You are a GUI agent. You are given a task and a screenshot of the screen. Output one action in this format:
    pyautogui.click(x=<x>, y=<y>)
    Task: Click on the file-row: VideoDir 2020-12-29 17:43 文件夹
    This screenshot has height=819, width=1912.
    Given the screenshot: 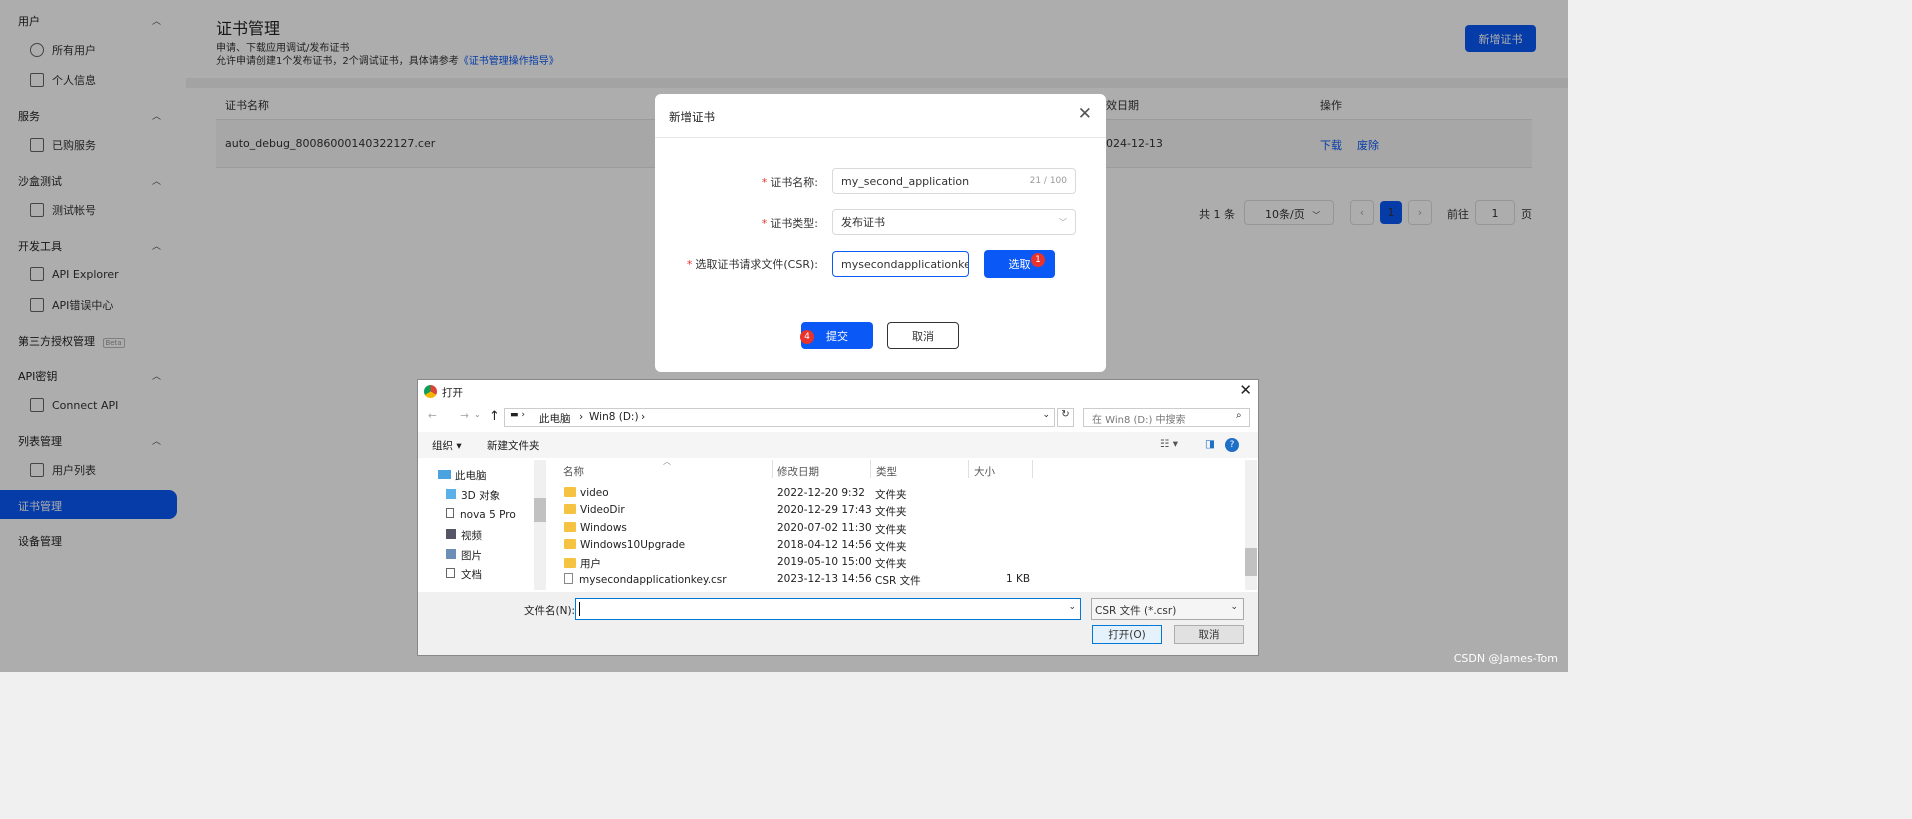 What is the action you would take?
    pyautogui.click(x=804, y=512)
    